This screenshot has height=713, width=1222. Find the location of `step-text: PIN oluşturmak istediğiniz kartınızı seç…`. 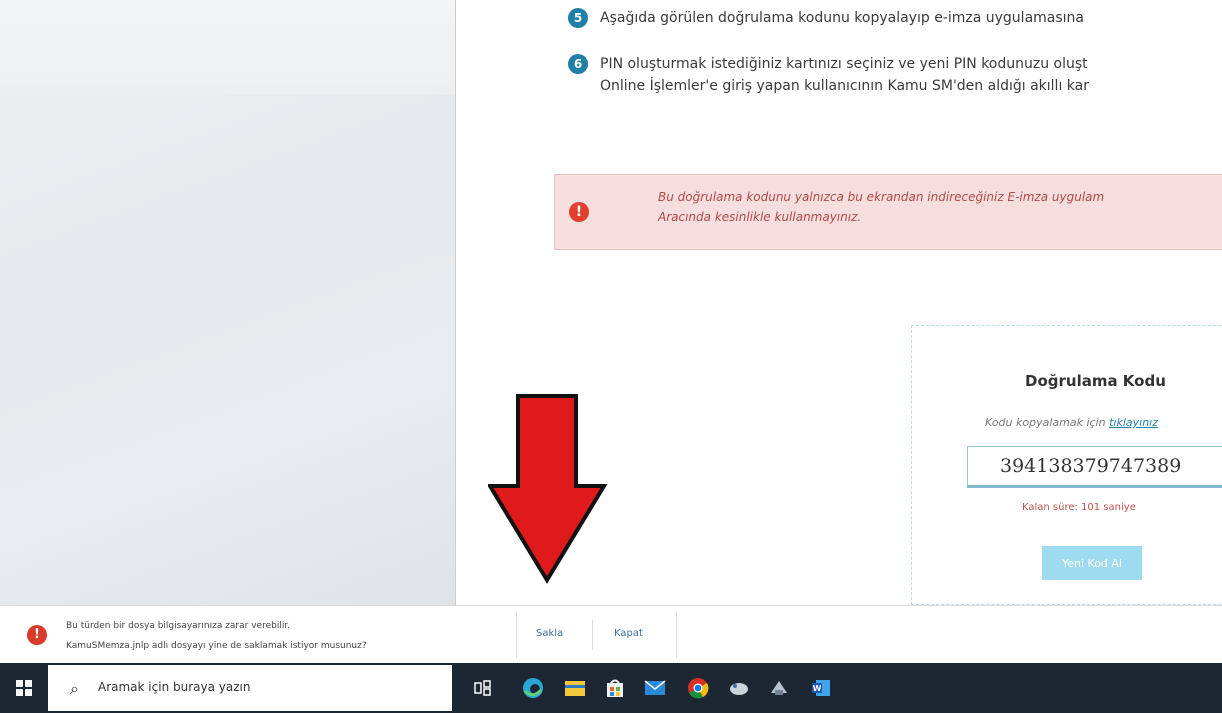

step-text: PIN oluşturmak istediğiniz kartınızı seç… is located at coordinates (844, 64).